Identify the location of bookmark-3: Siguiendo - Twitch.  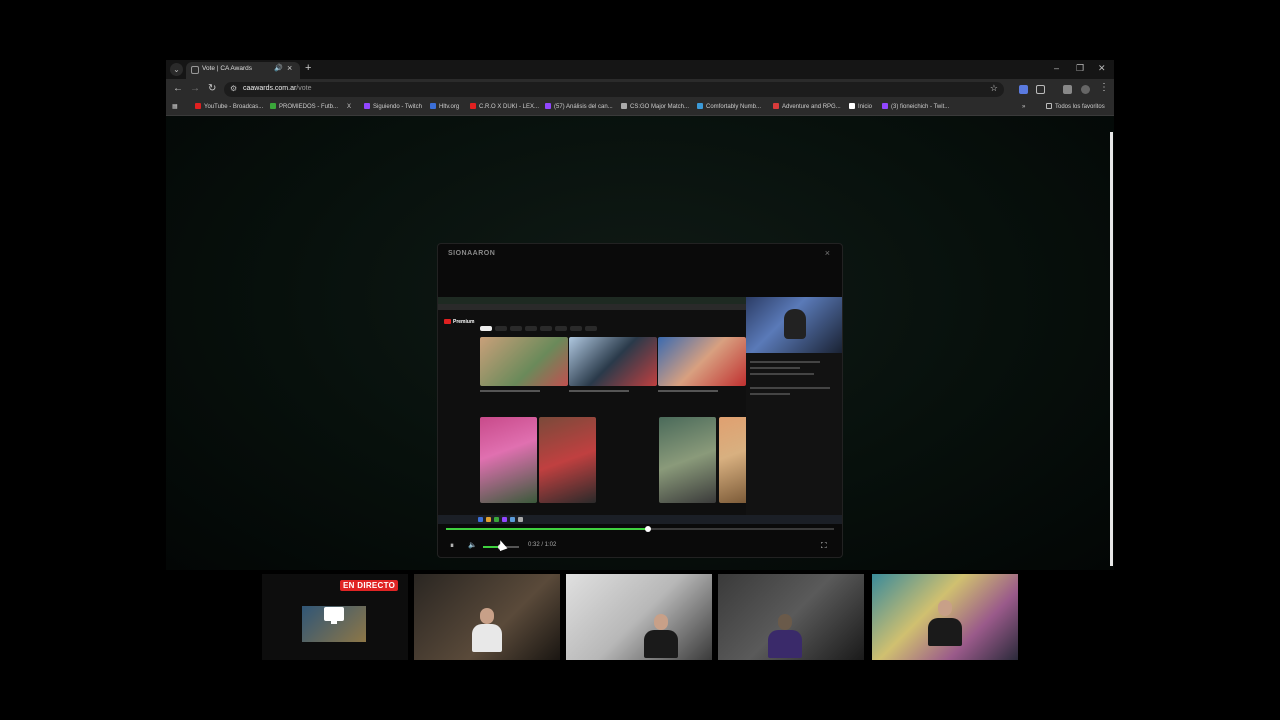
(393, 107).